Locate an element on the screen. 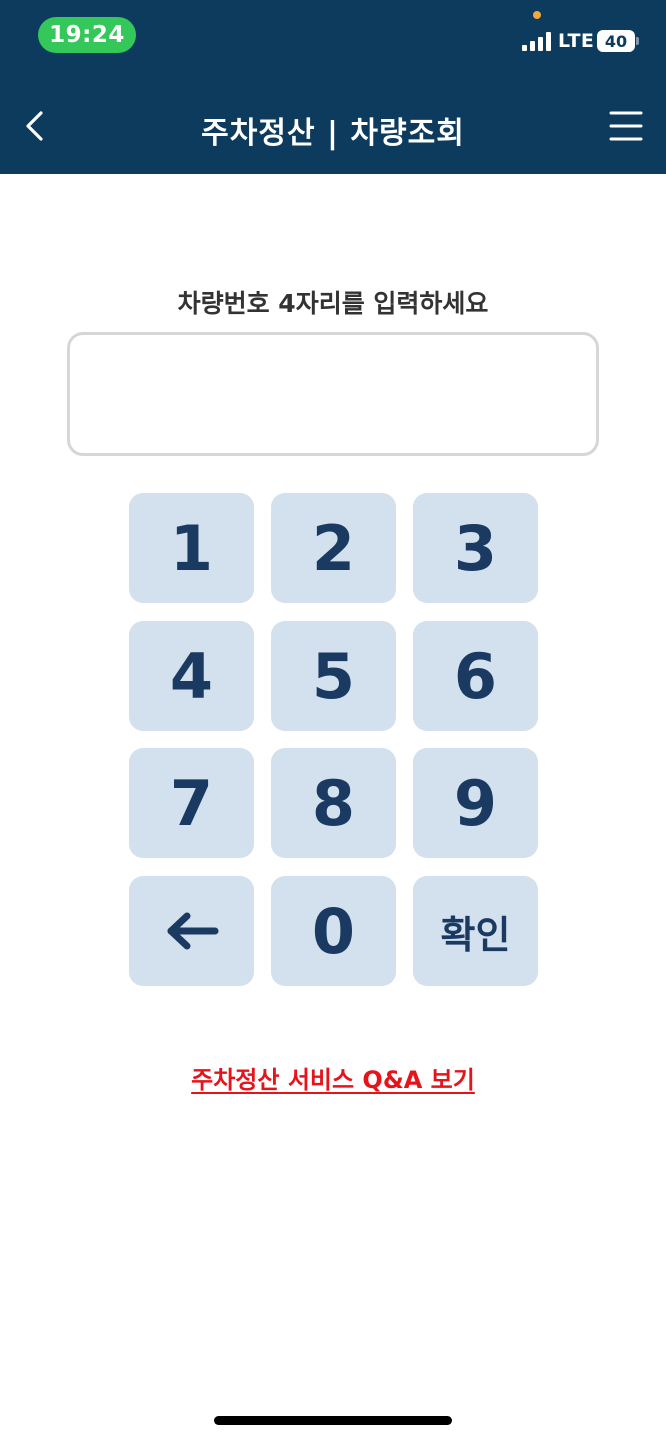  qa-link-container: 주차정산 서비스 Q&A 보기 is located at coordinates (333, 1077).